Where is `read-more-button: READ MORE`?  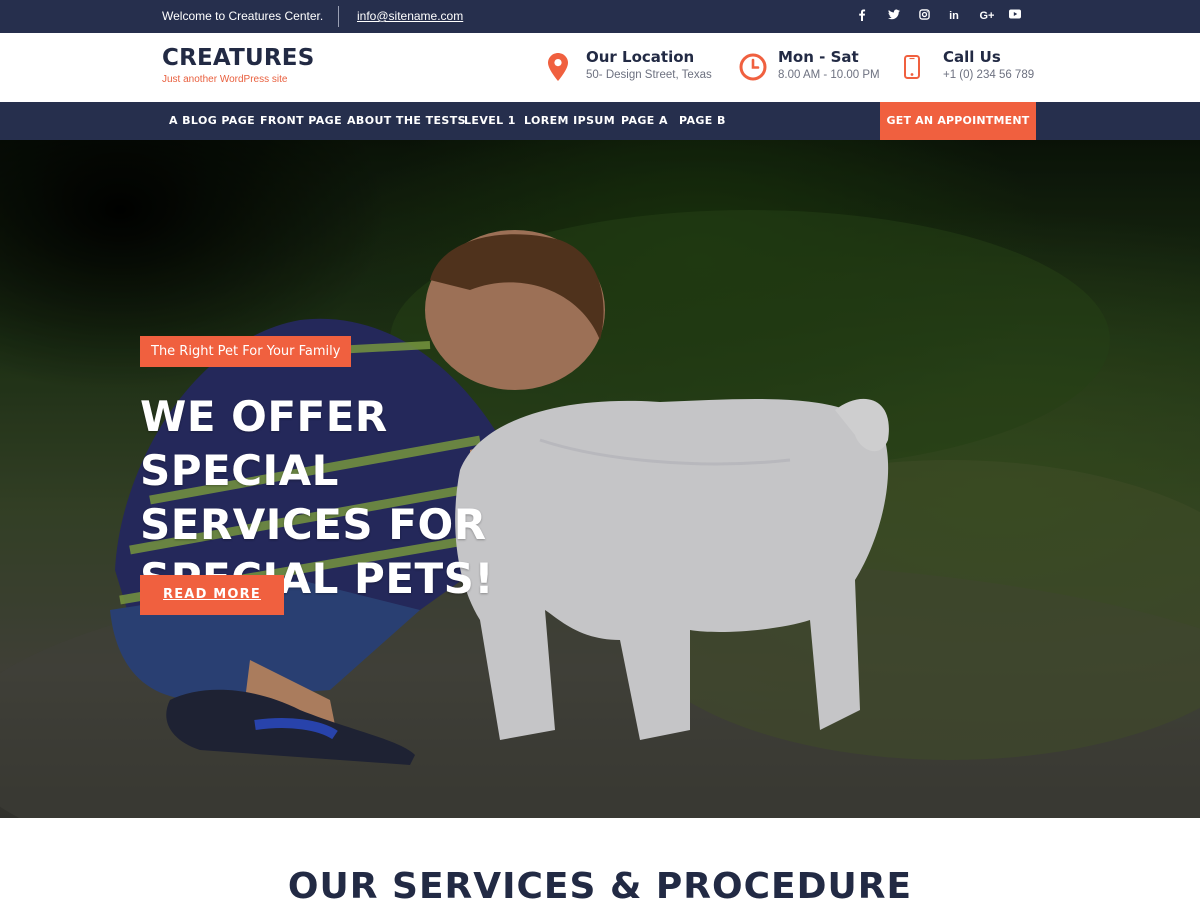 read-more-button: READ MORE is located at coordinates (212, 595).